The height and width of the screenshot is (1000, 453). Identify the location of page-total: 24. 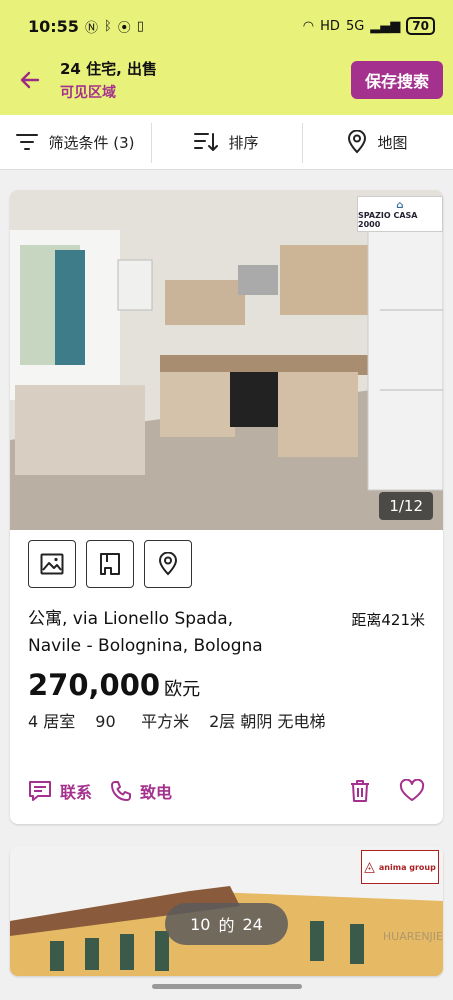
(252, 924).